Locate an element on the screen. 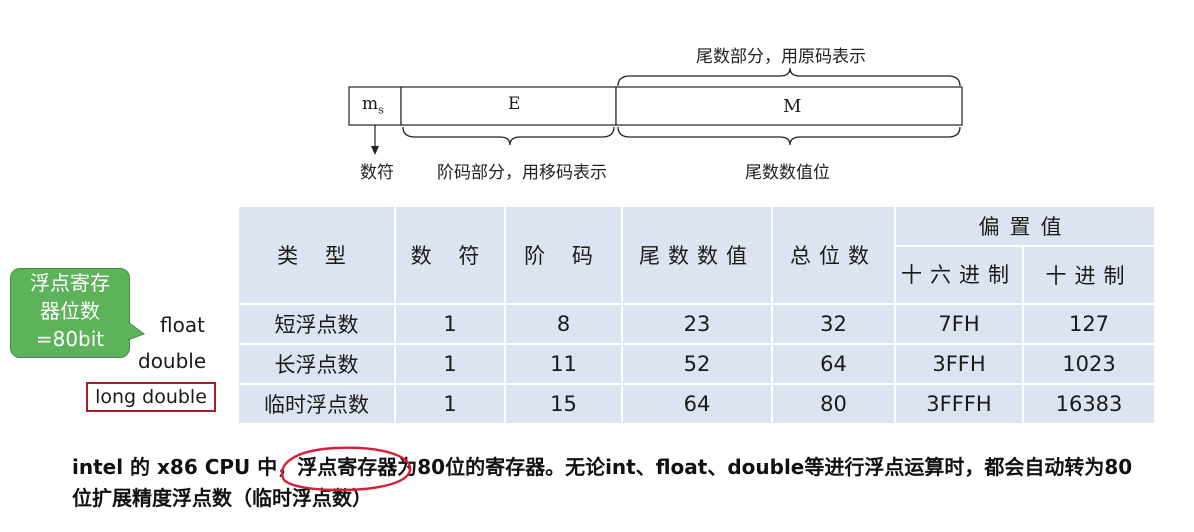 The height and width of the screenshot is (532, 1194). callout-pointer is located at coordinates (137, 331).